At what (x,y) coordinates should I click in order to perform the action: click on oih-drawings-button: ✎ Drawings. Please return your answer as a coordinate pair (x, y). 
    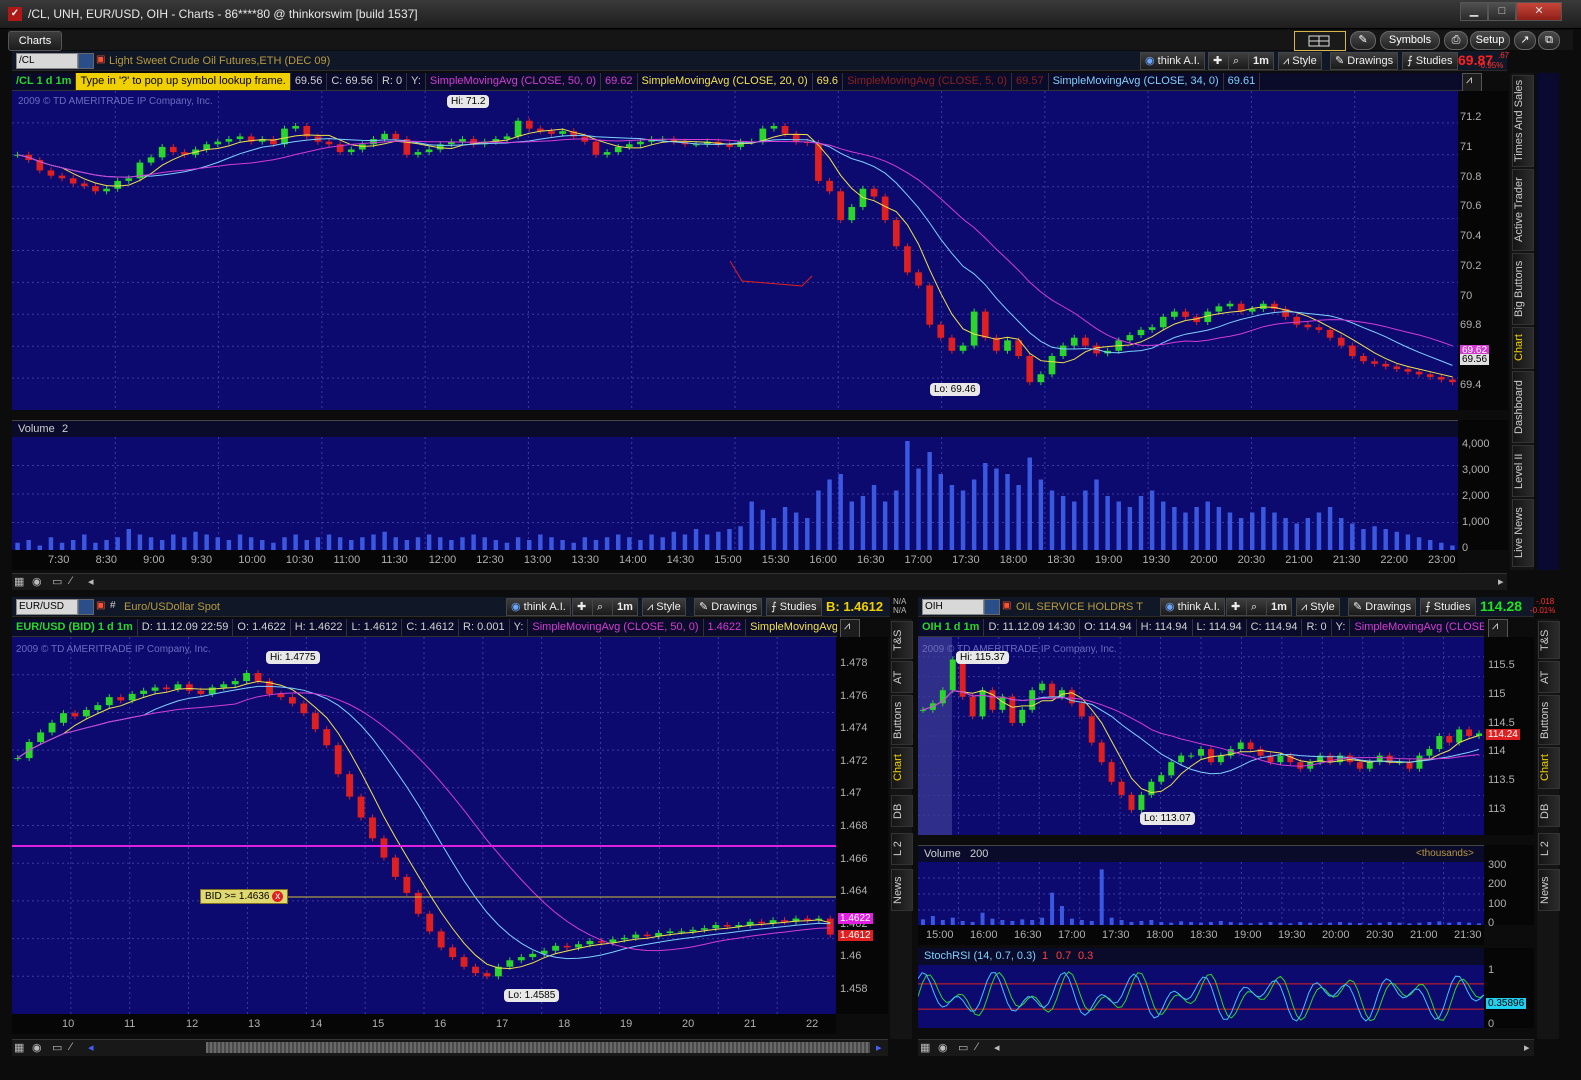
    Looking at the image, I should click on (1382, 607).